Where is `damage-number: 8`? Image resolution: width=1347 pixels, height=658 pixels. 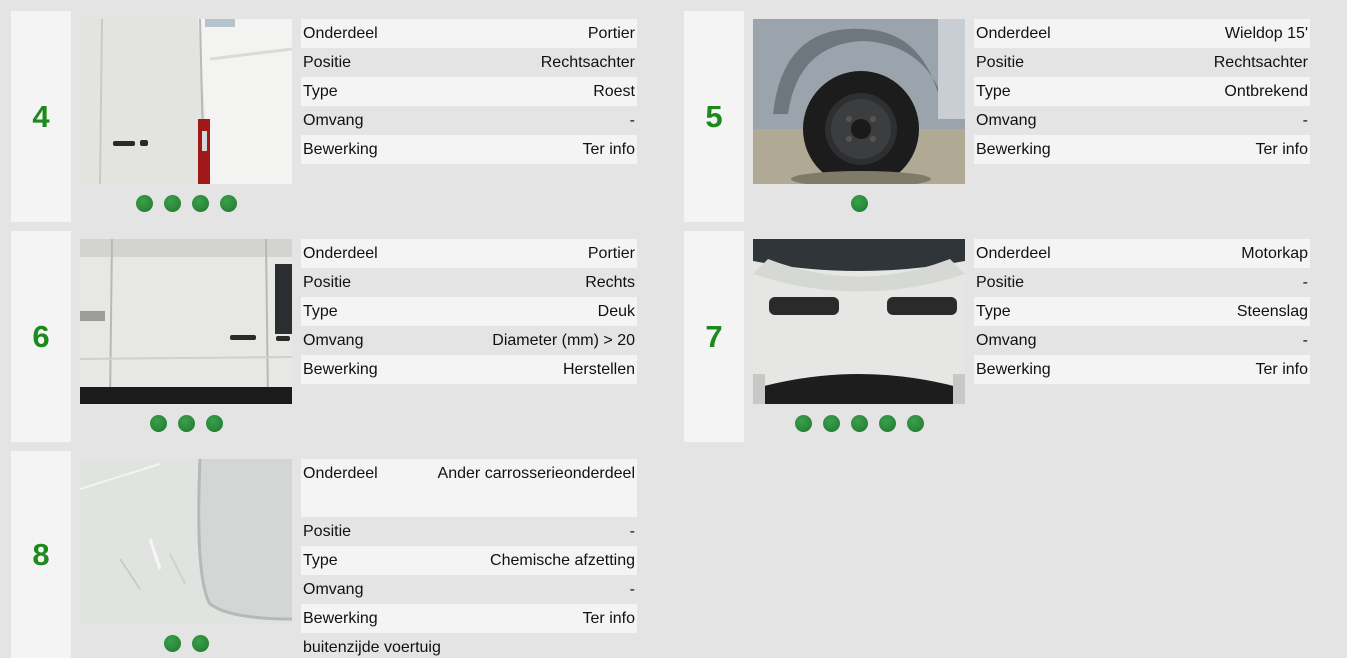 damage-number: 8 is located at coordinates (41, 554).